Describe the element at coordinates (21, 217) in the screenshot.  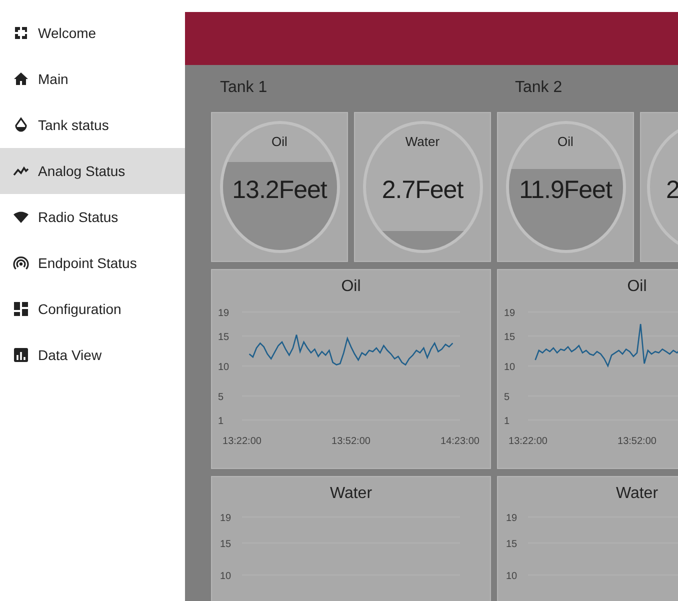
I see `wifi-icon` at that location.